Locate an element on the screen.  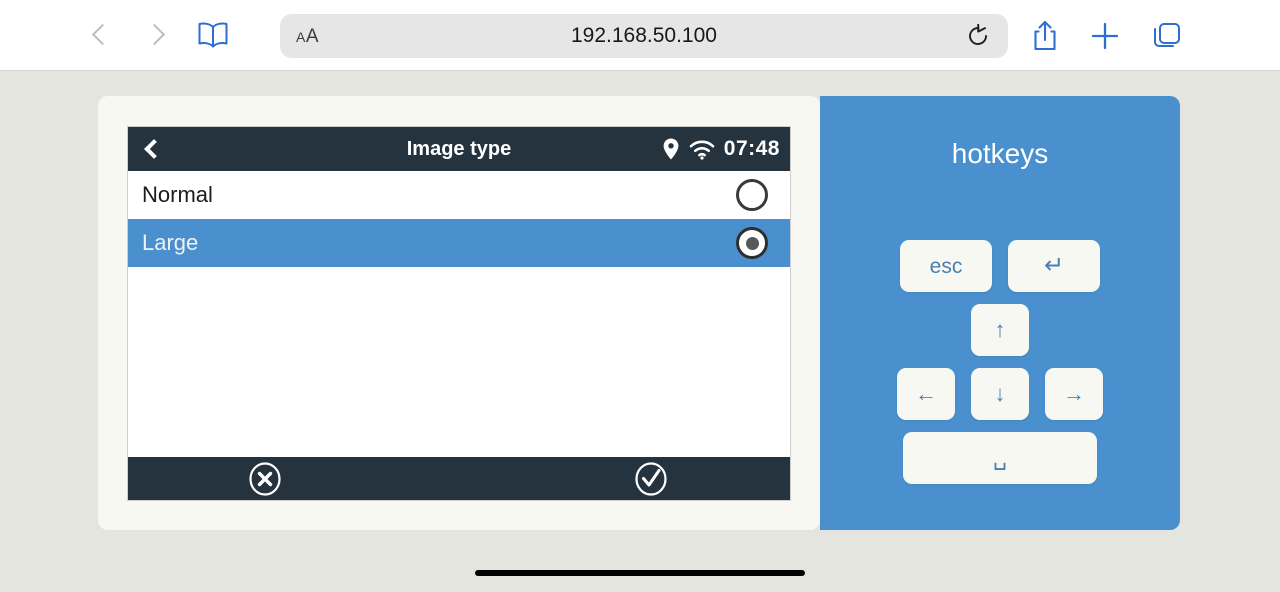
sidebar-button is located at coordinates (213, 35).